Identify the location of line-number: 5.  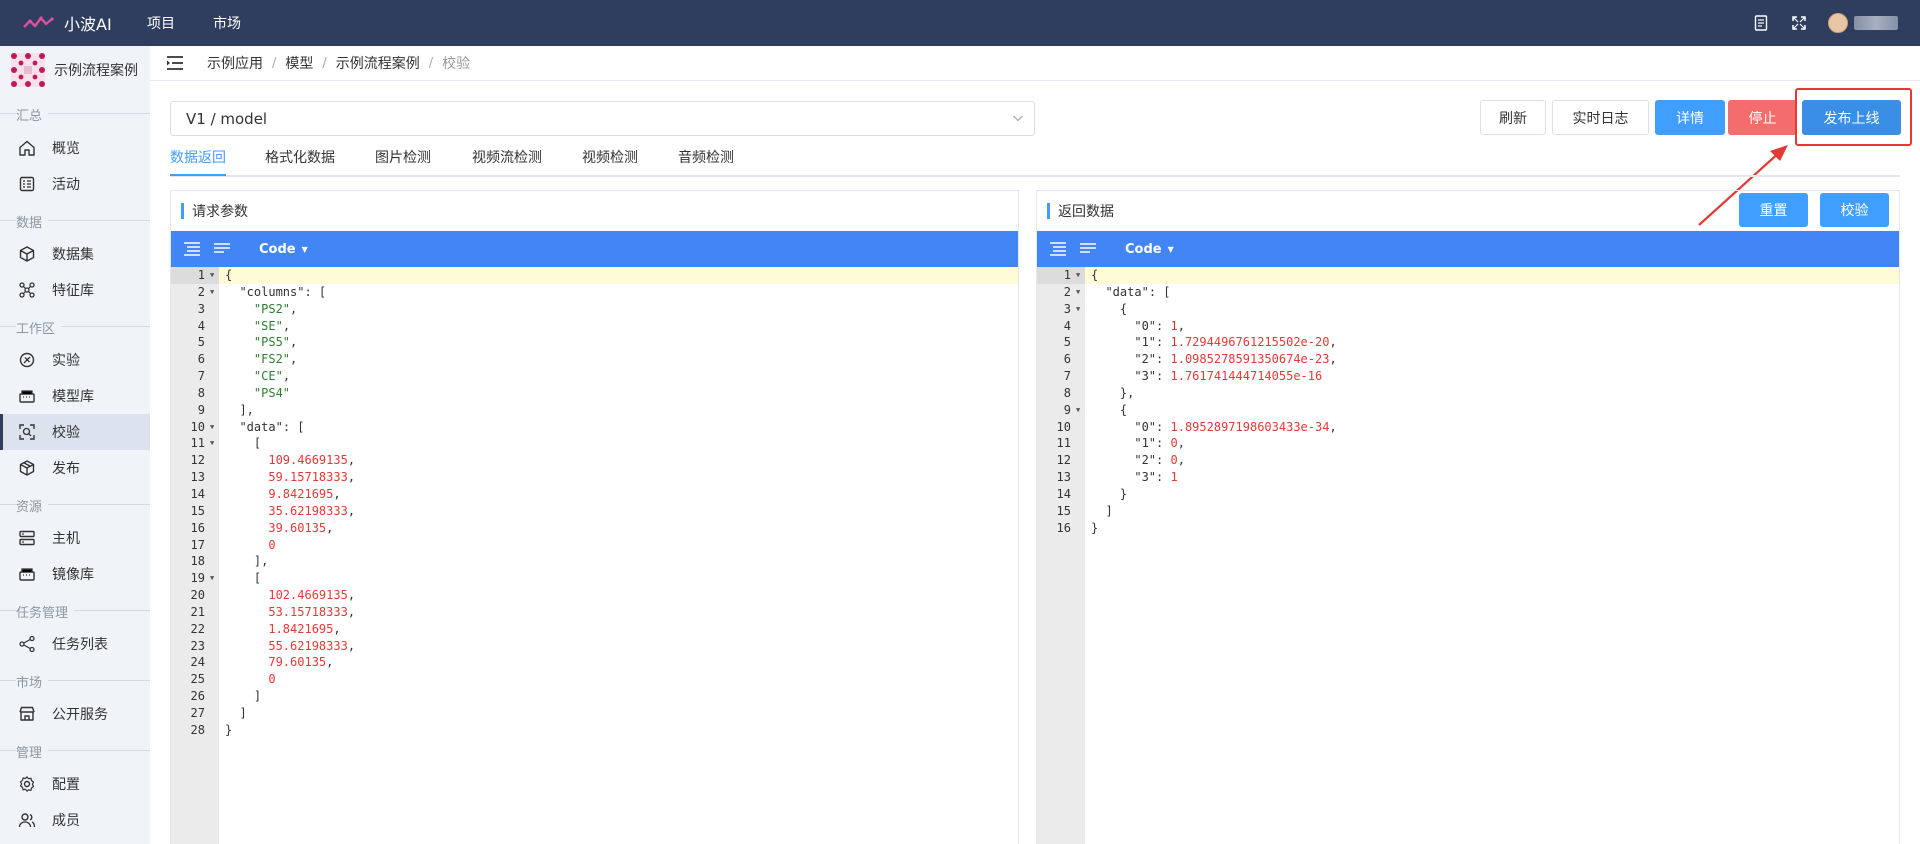
(201, 342).